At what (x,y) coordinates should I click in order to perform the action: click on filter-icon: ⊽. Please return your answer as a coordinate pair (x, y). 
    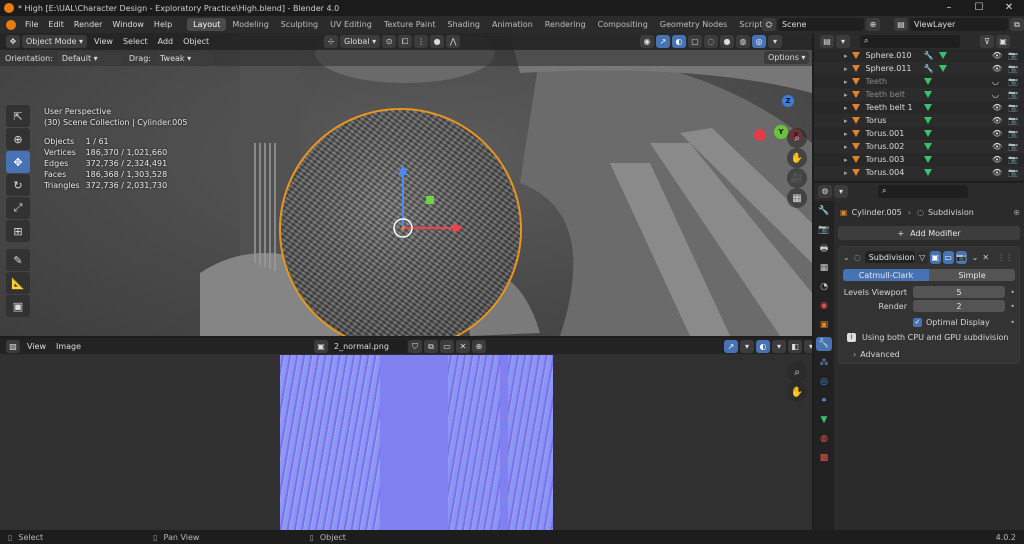
    Looking at the image, I should click on (987, 41).